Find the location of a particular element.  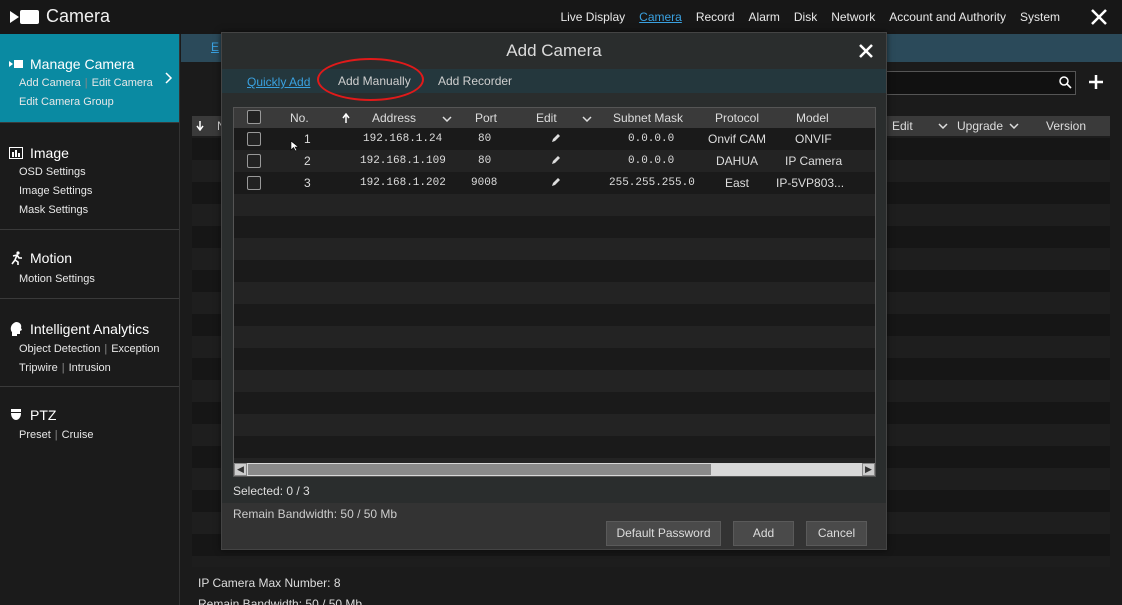

nav-camera: Camera is located at coordinates (660, 17).